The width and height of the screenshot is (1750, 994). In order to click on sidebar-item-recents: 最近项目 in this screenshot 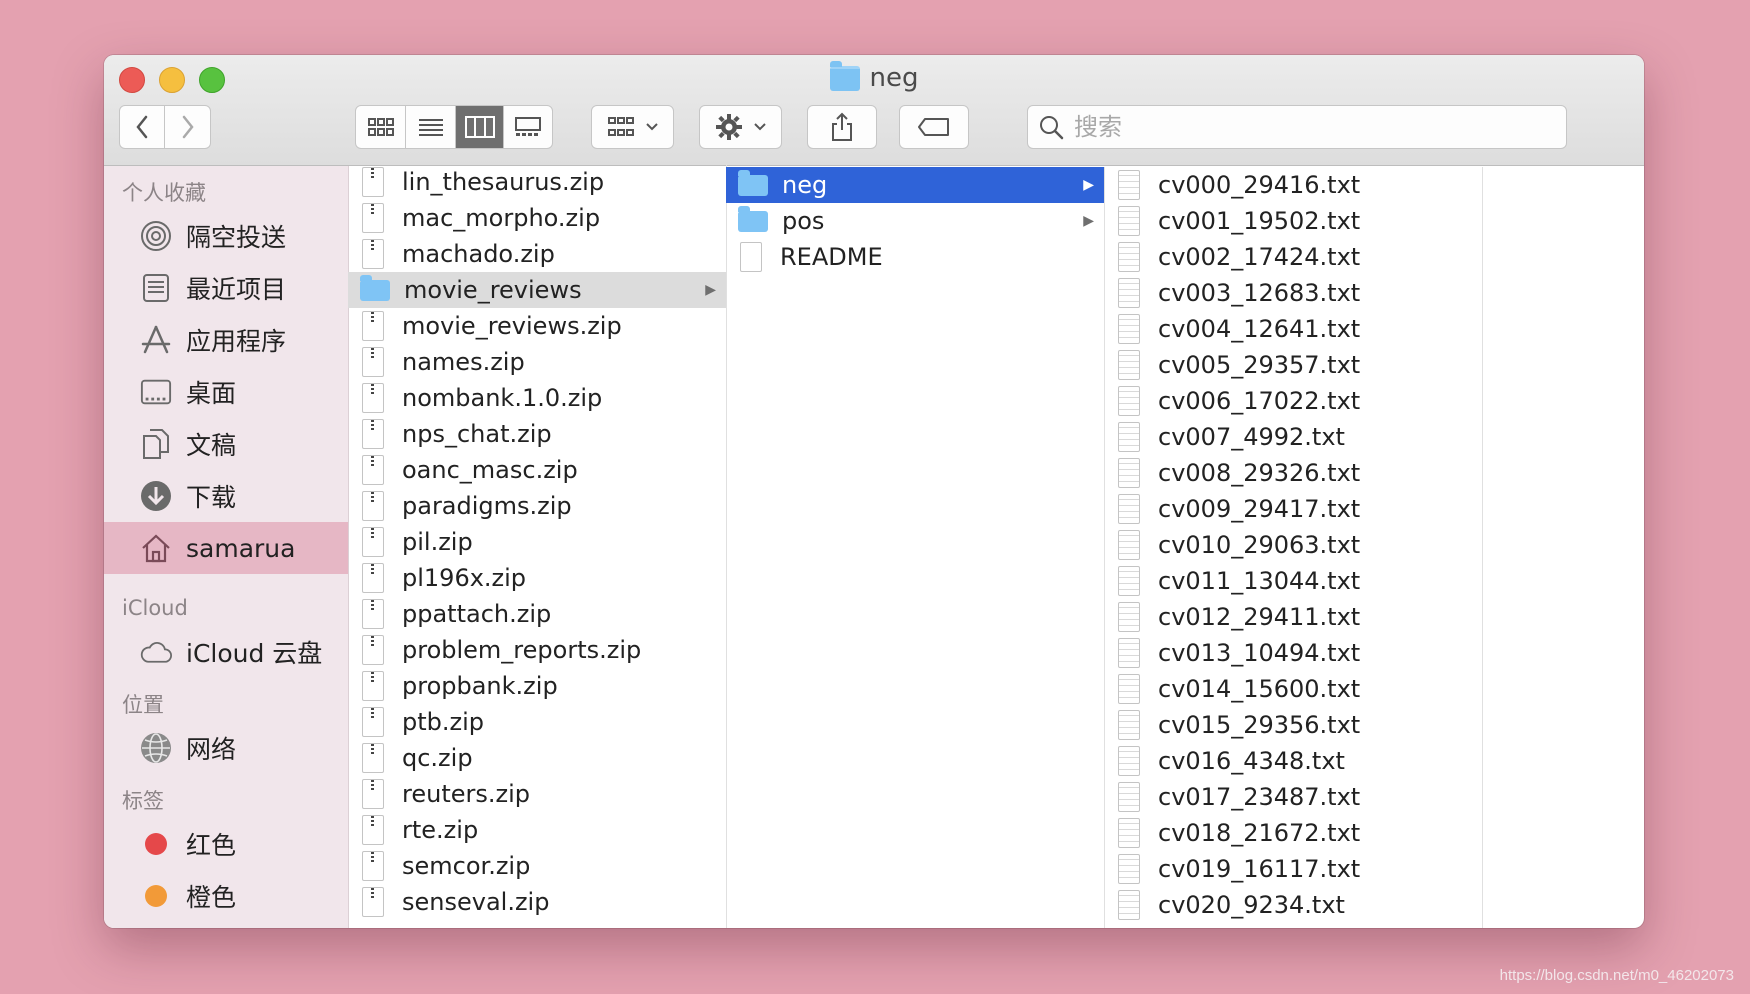, I will do `click(226, 288)`.